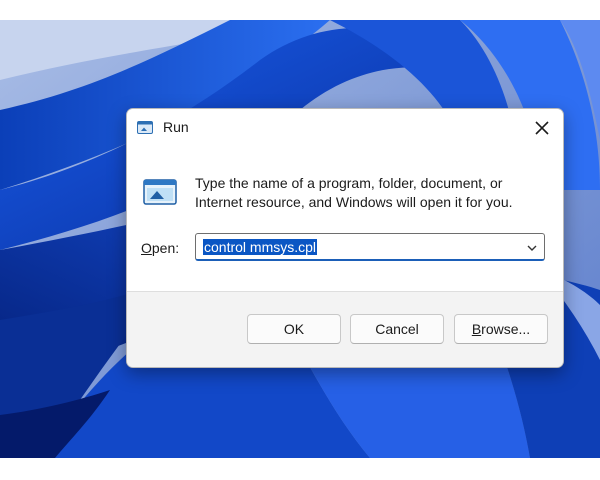  I want to click on cancel-button: Cancel, so click(397, 329).